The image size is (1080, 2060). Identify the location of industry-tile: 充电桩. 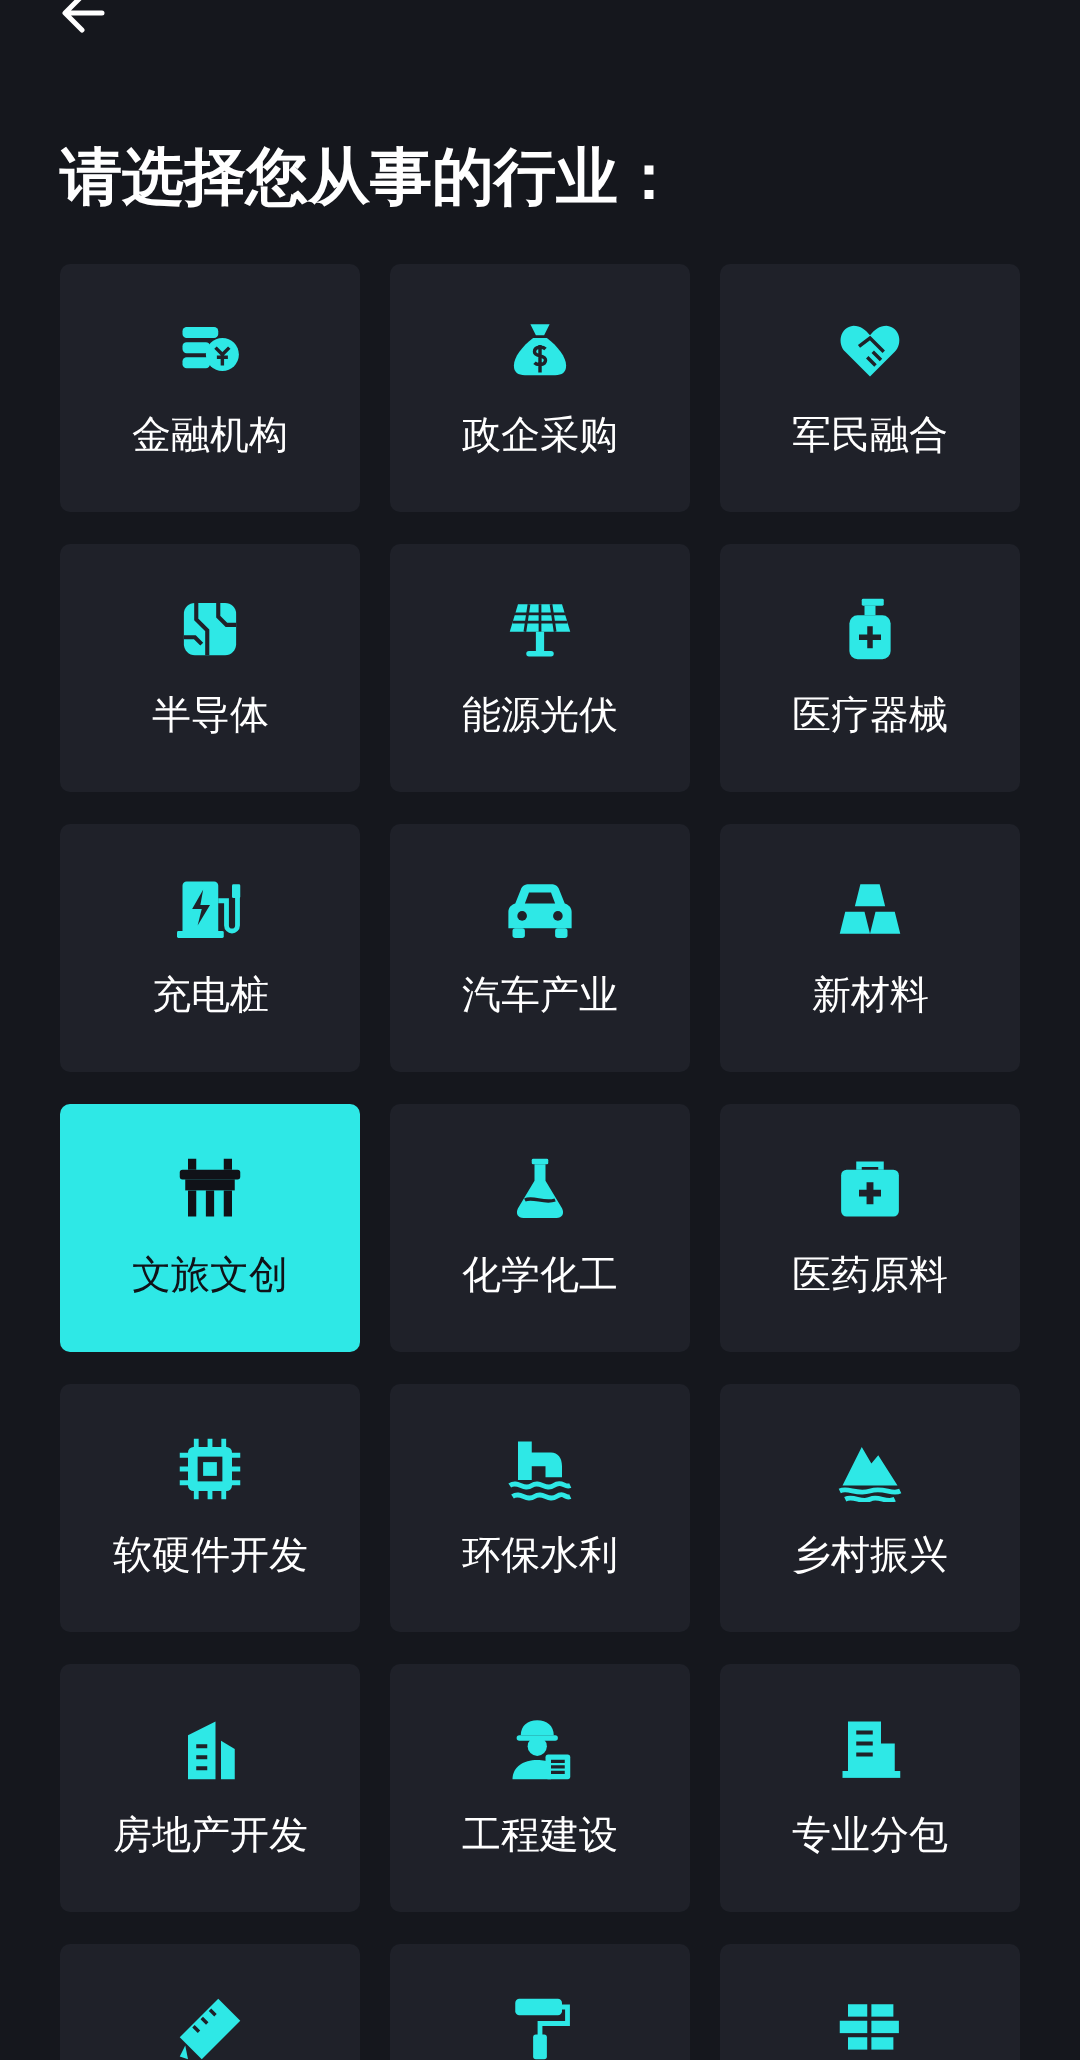
(210, 948).